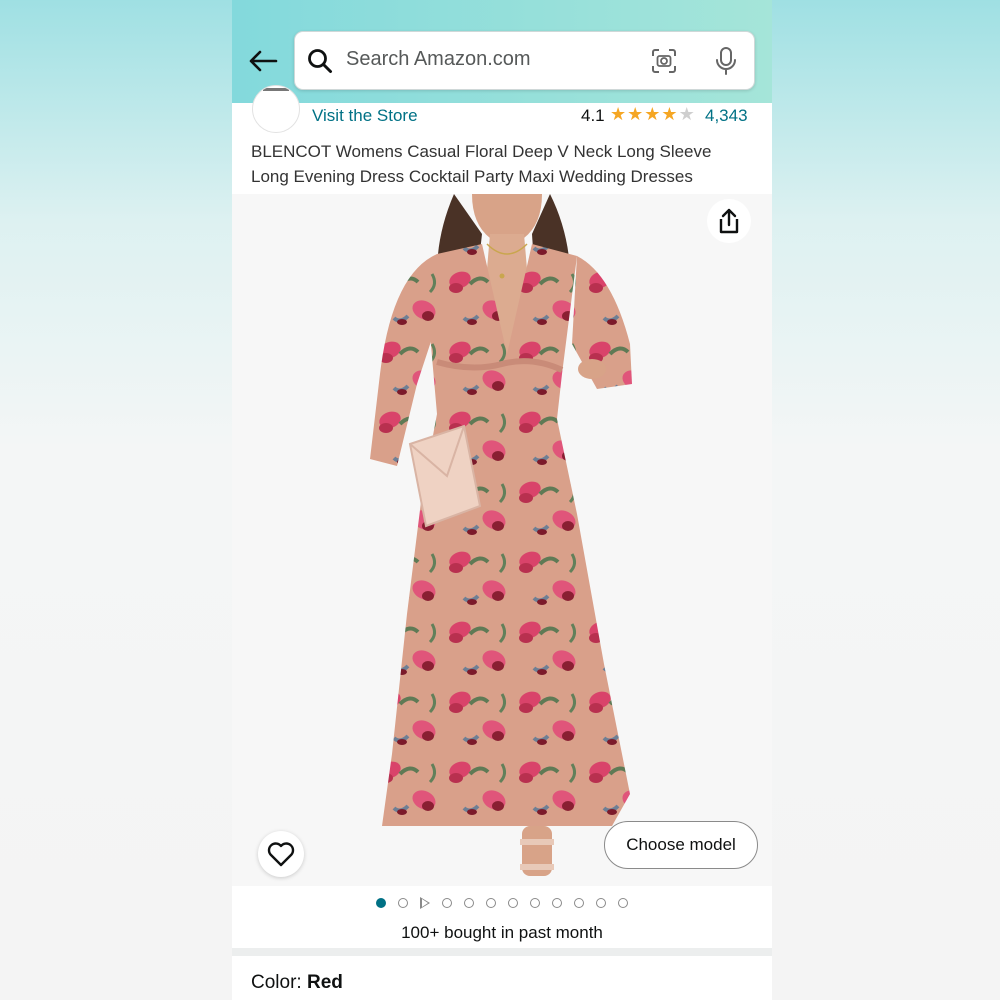 The width and height of the screenshot is (1000, 1000). I want to click on share-icon, so click(729, 221).